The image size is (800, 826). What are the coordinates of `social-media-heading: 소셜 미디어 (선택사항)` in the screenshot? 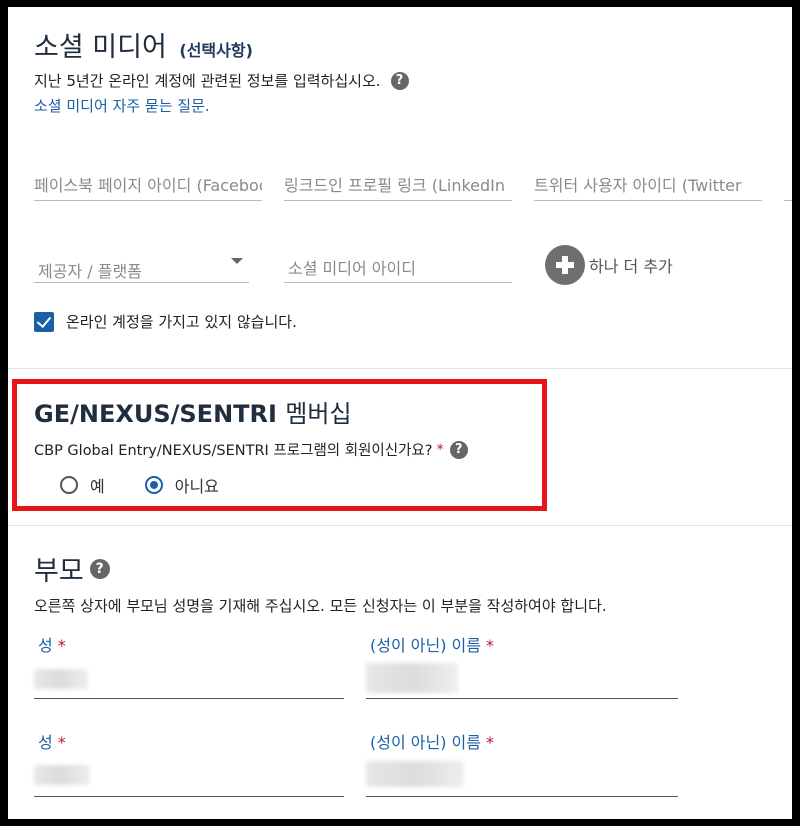 It's located at (143, 44).